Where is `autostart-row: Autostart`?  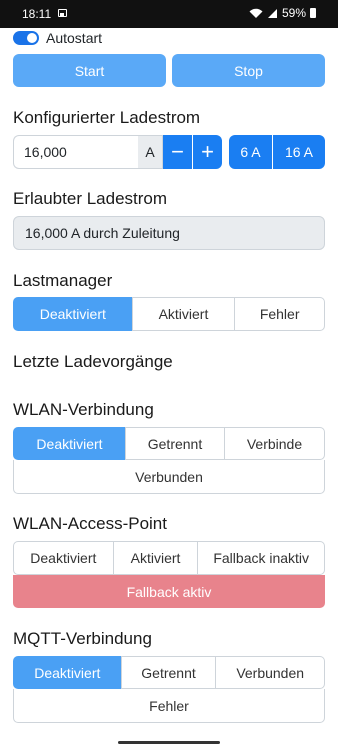 autostart-row: Autostart is located at coordinates (57, 38).